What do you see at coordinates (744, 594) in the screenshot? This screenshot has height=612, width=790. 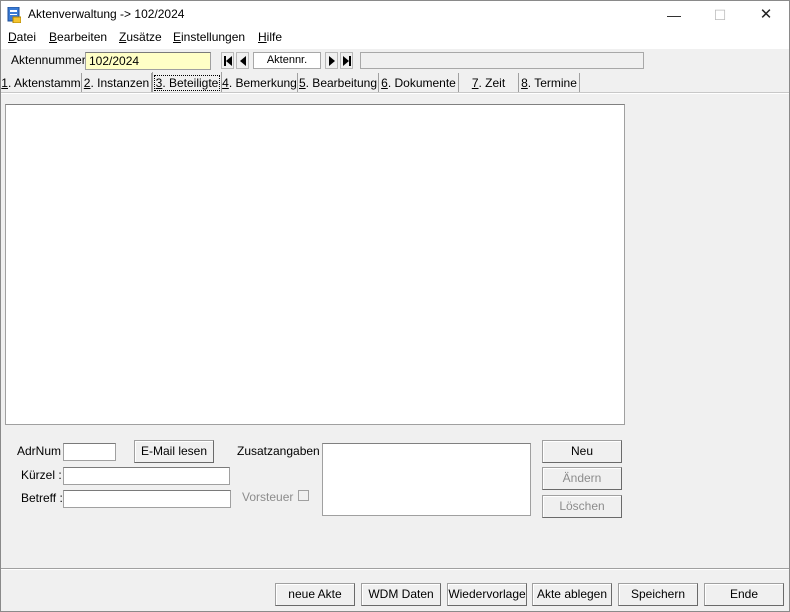 I see `ende-button: Ende` at bounding box center [744, 594].